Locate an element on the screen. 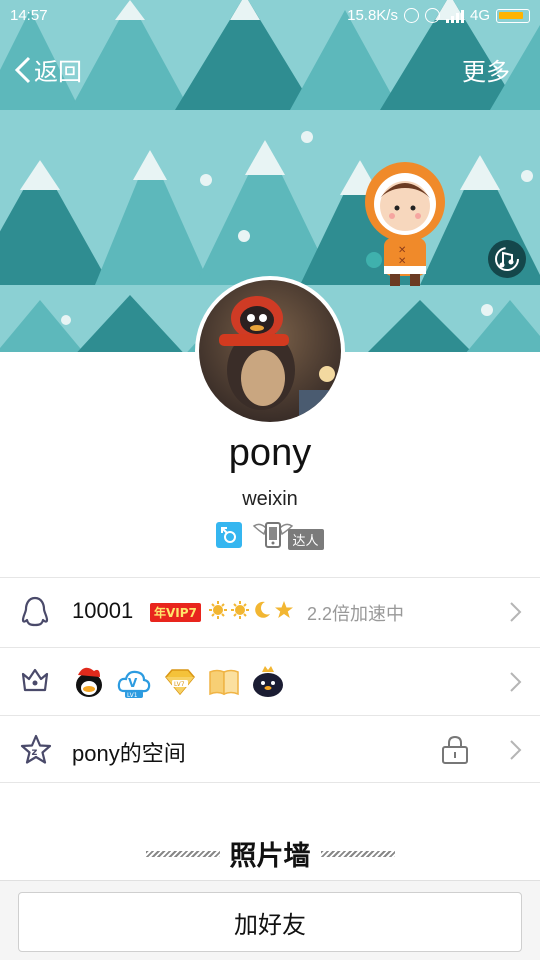 The image size is (540, 960). battery-icon is located at coordinates (513, 15).